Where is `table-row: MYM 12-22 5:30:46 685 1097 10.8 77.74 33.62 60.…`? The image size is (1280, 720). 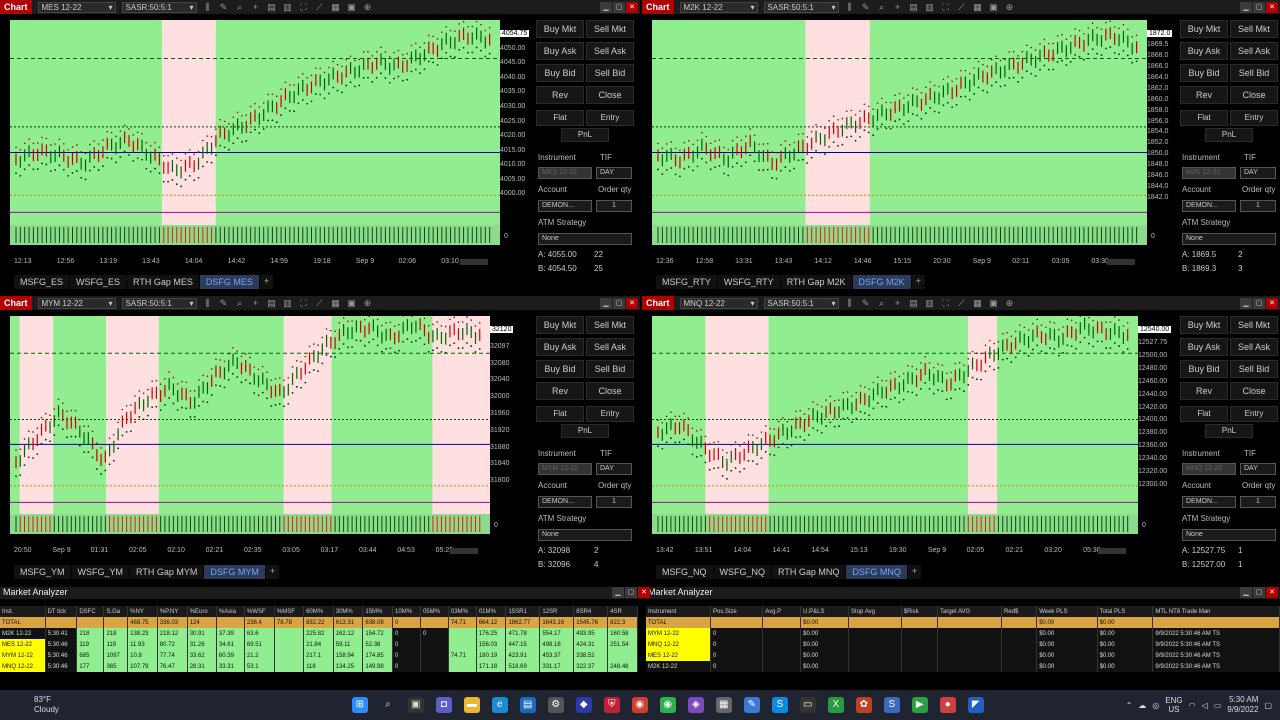
table-row: MYM 12-22 5:30:46 685 1097 10.8 77.74 33.62 60.… is located at coordinates (319, 655).